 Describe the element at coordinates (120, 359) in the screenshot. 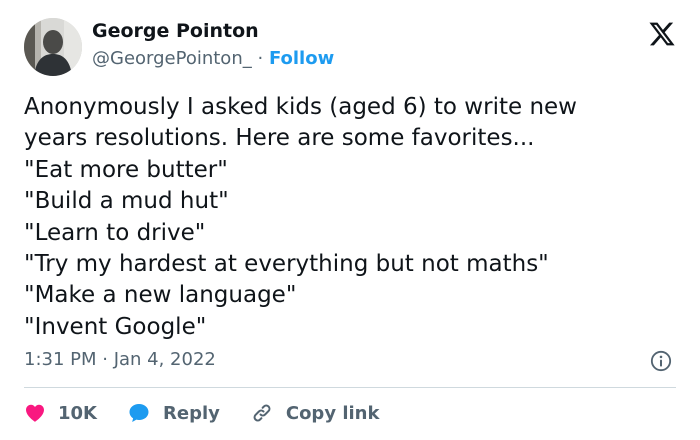

I see `tweet-timestamp: 1:31 PM · Jan 4, 2022` at that location.